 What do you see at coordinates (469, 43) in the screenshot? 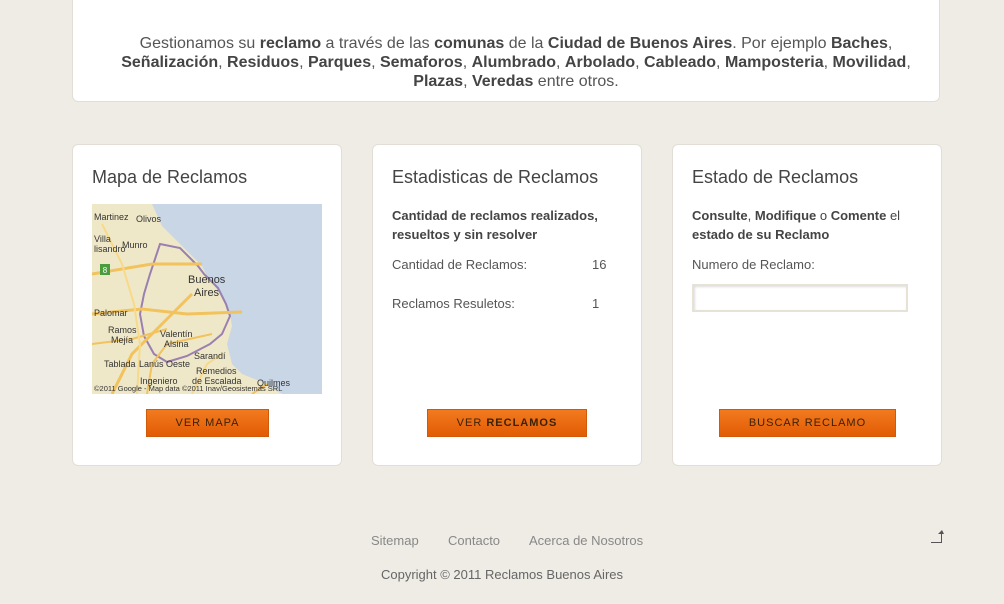
I see `intro-segment: comunas` at bounding box center [469, 43].